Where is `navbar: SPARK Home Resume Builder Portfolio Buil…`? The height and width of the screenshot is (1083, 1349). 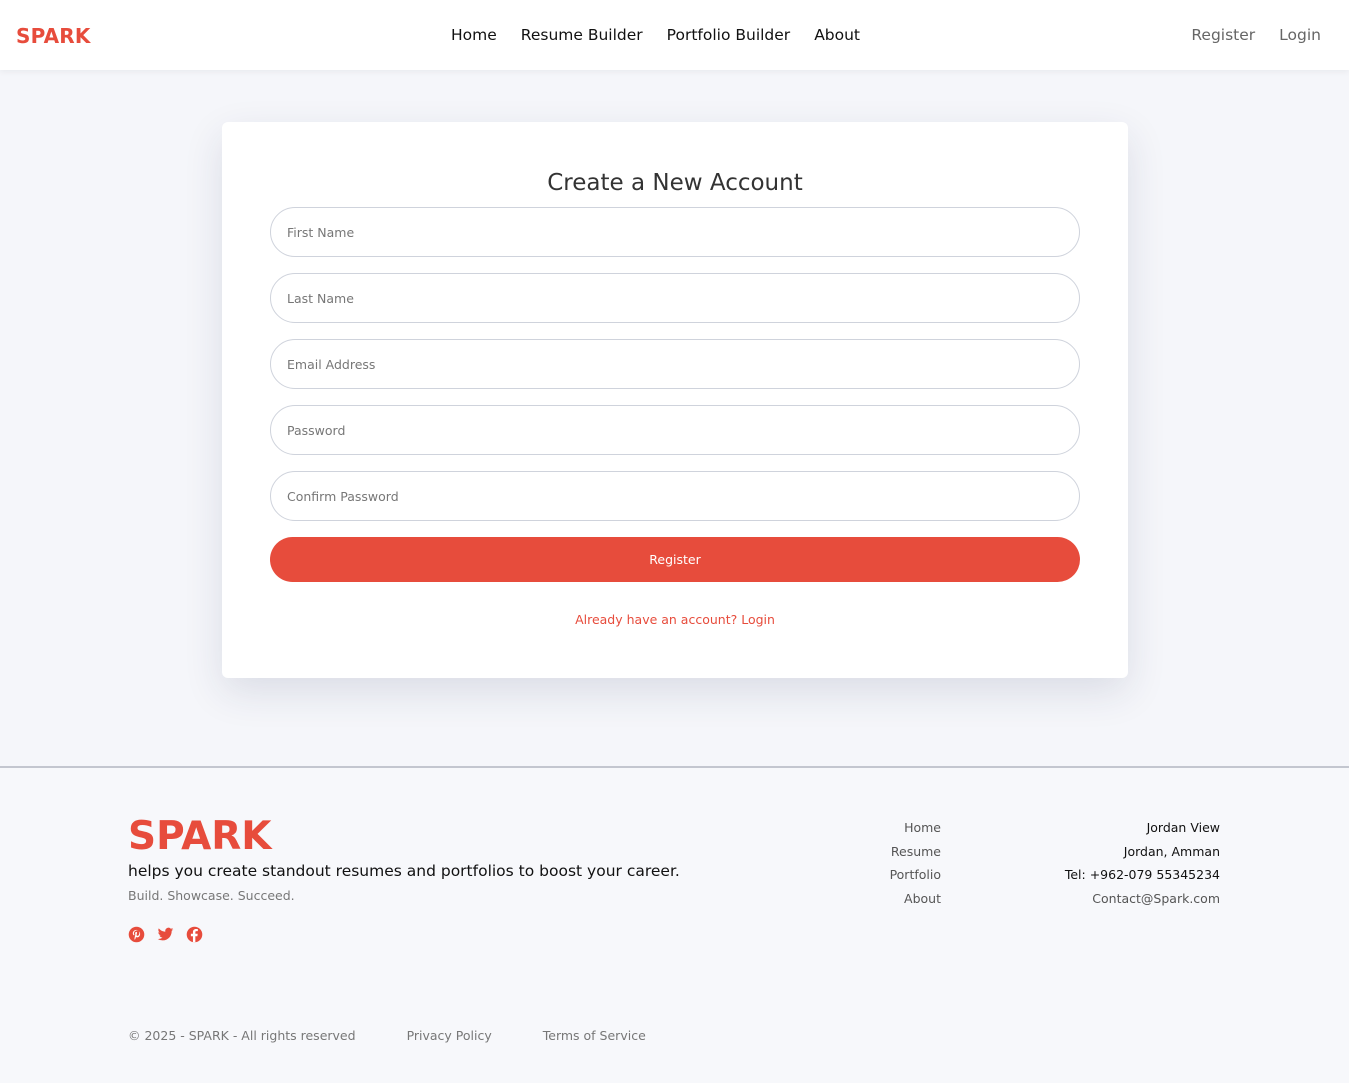 navbar: SPARK Home Resume Builder Portfolio Buil… is located at coordinates (674, 35).